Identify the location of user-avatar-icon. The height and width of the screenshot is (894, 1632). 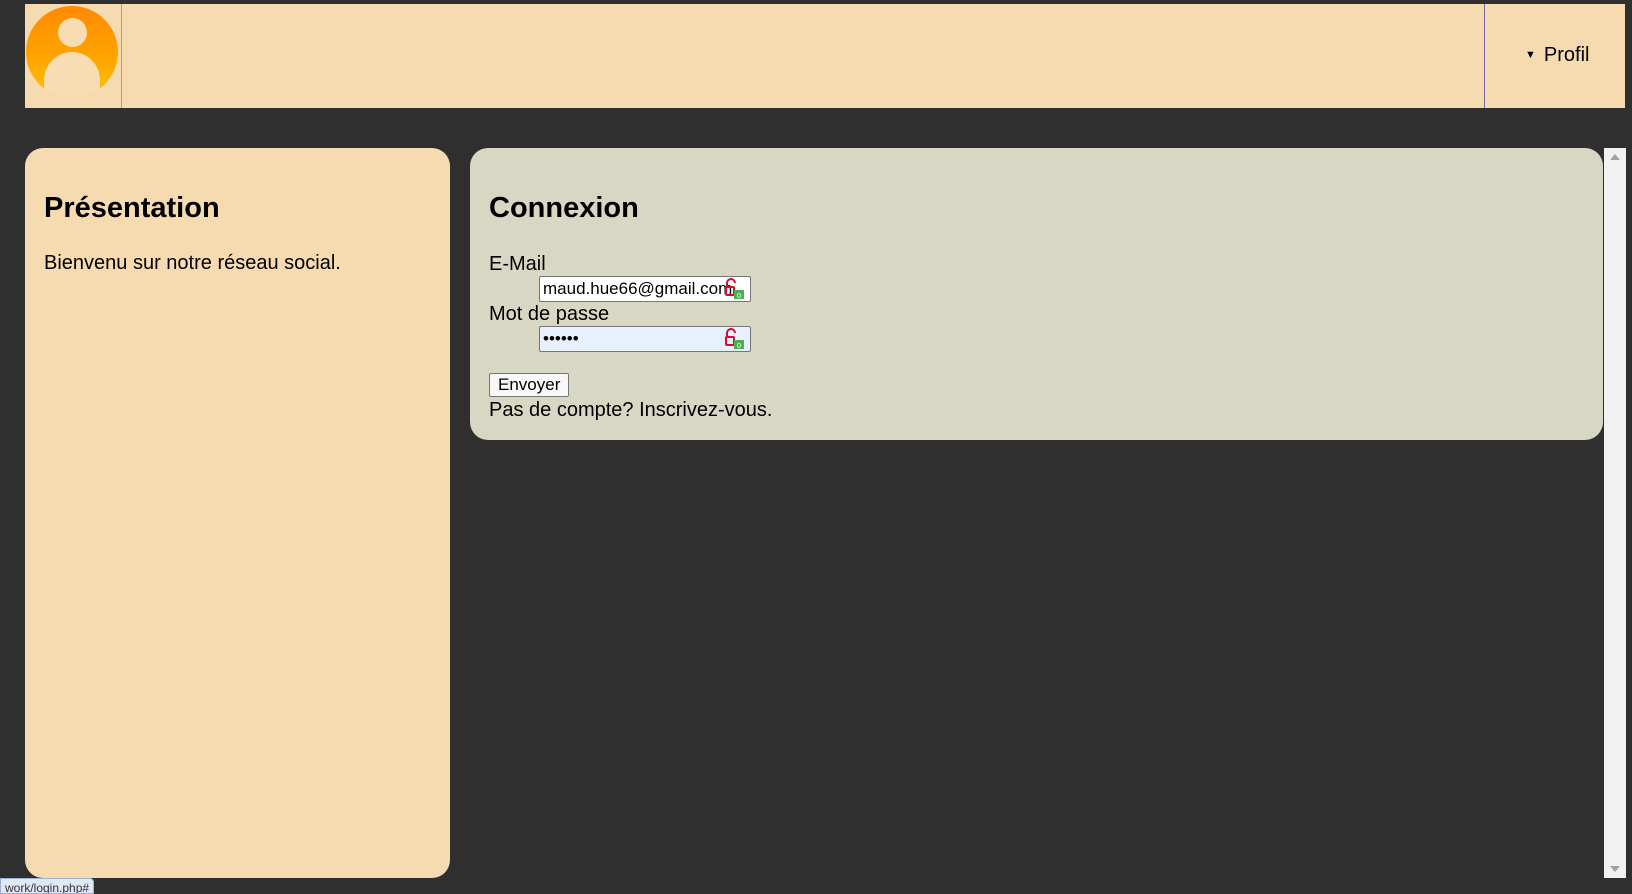
(72, 52).